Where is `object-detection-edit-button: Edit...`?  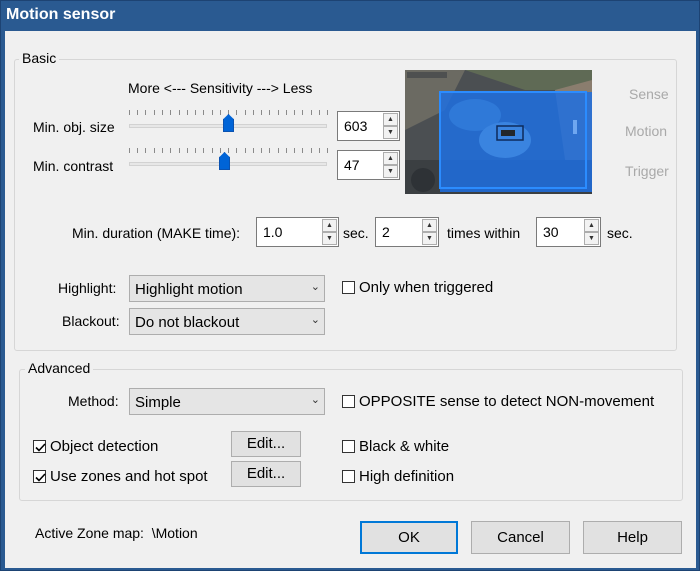 object-detection-edit-button: Edit... is located at coordinates (266, 444).